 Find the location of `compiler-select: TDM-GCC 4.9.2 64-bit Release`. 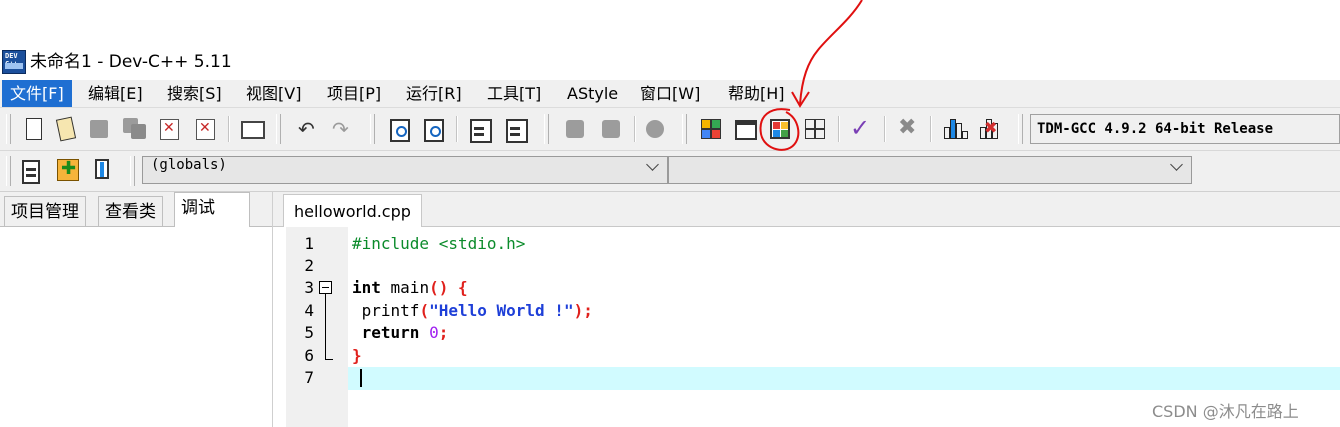

compiler-select: TDM-GCC 4.9.2 64-bit Release is located at coordinates (1185, 129).